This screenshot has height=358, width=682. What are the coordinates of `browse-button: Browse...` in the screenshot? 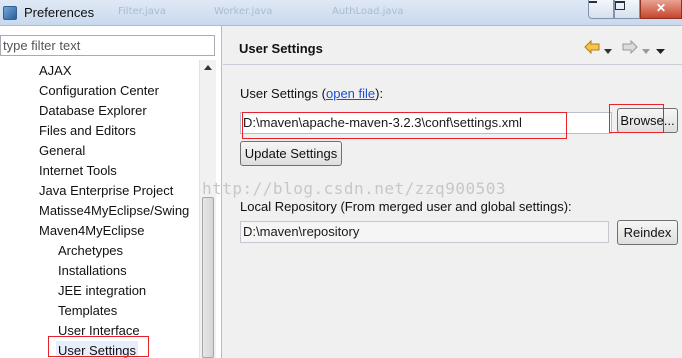 It's located at (647, 120).